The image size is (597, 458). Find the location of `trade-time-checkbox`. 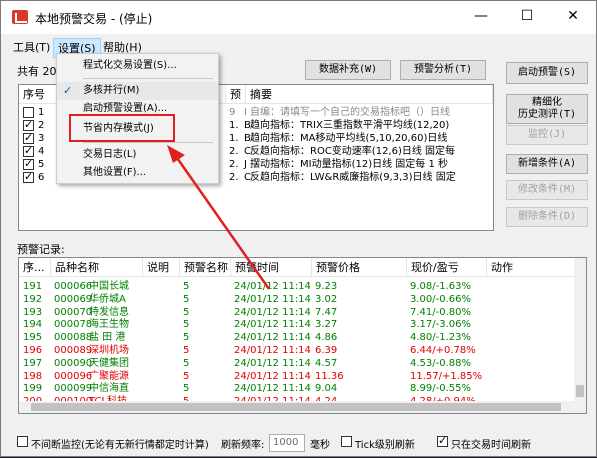

trade-time-checkbox is located at coordinates (442, 440).